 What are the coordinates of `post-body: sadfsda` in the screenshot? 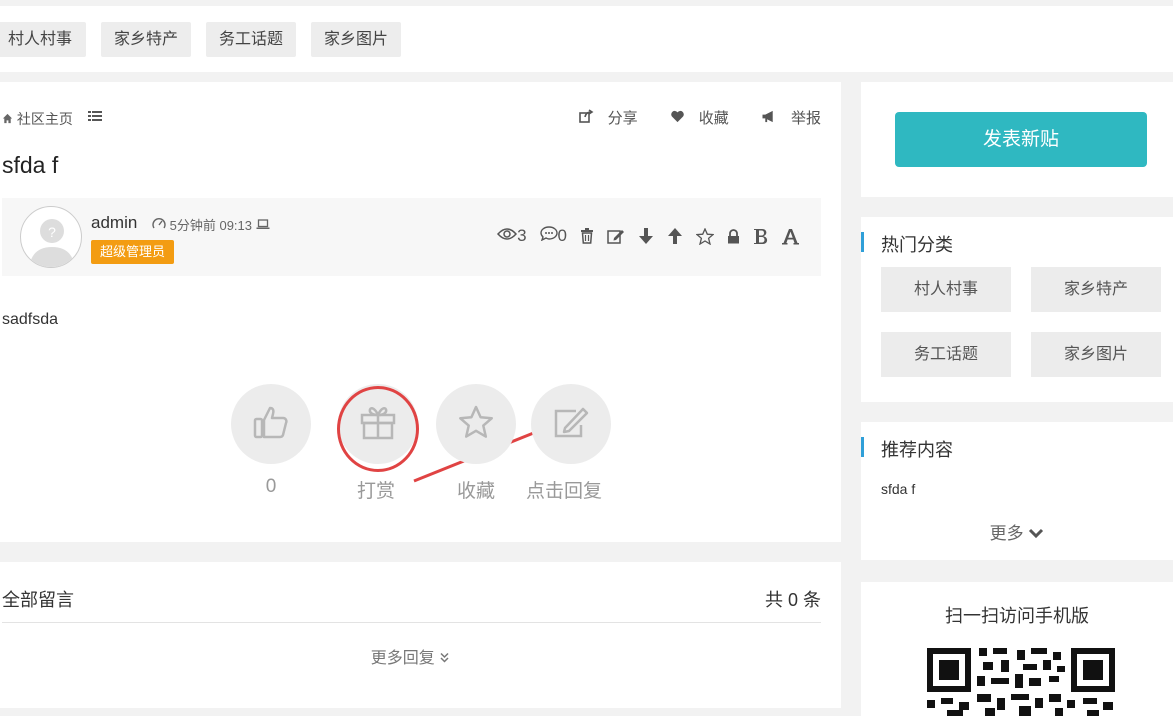 It's located at (30, 319).